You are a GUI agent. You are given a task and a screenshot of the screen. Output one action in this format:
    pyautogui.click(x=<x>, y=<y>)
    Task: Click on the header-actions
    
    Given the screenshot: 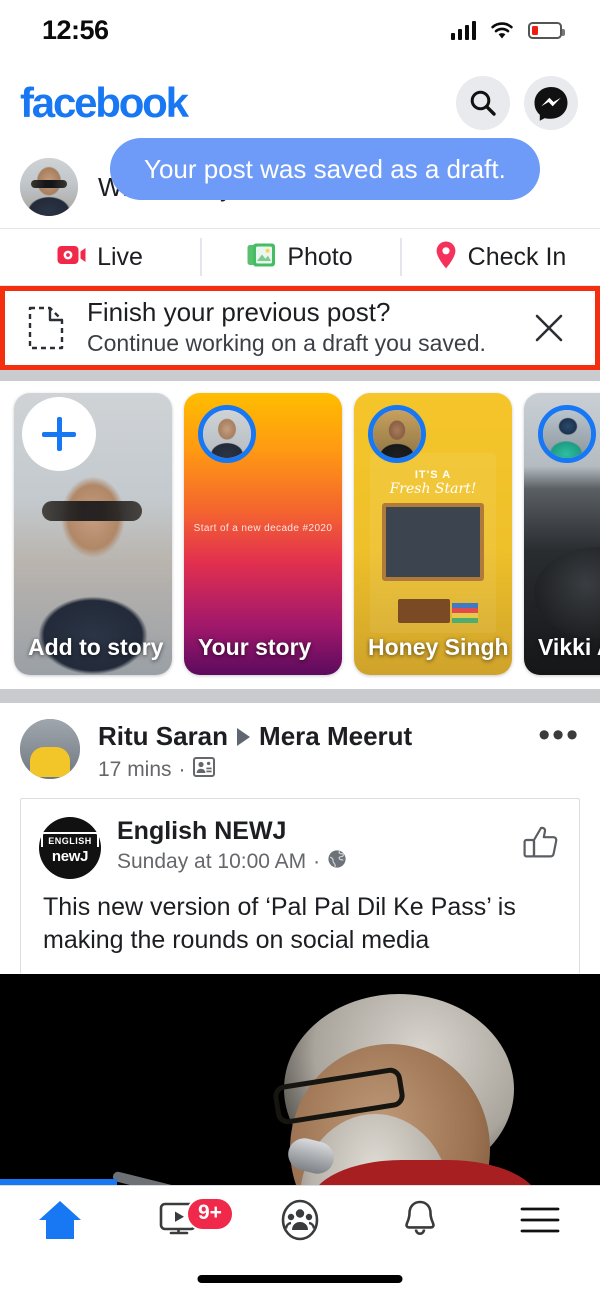 What is the action you would take?
    pyautogui.click(x=517, y=103)
    